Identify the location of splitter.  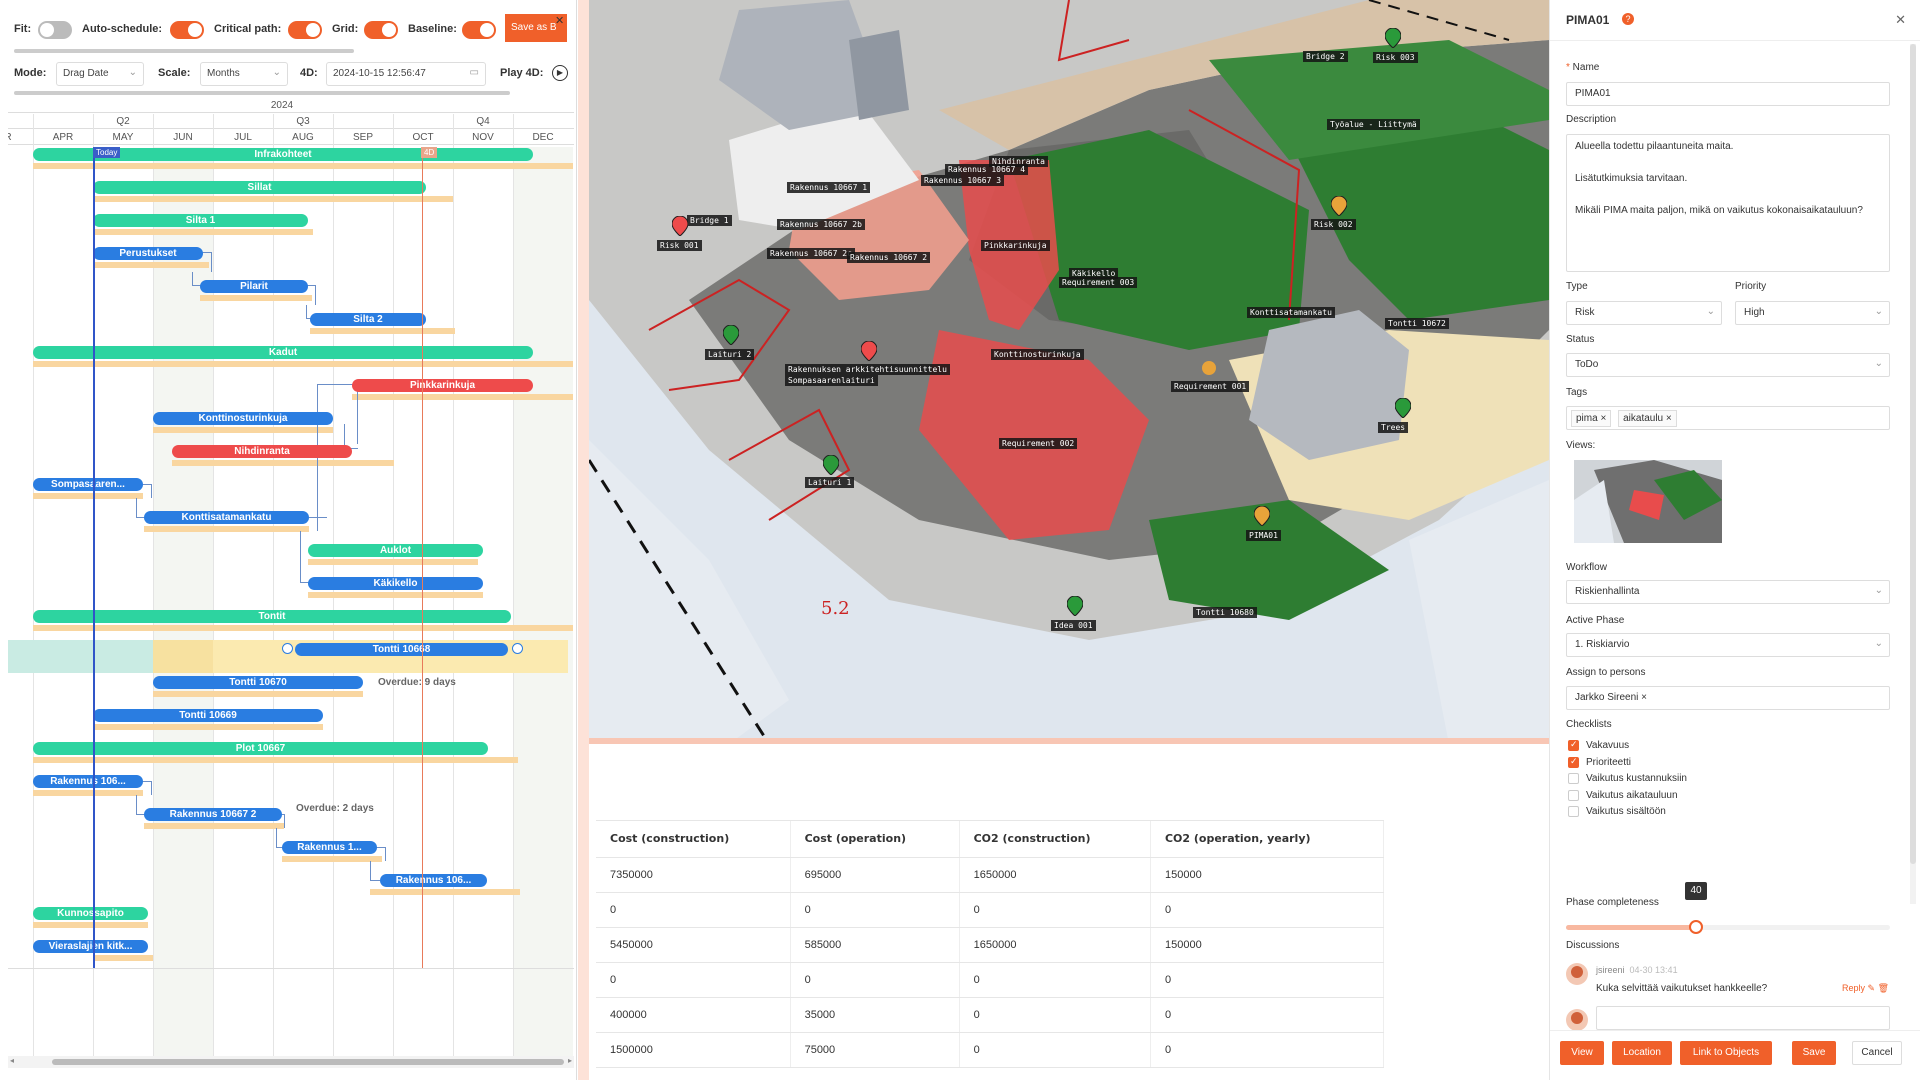
(583, 540).